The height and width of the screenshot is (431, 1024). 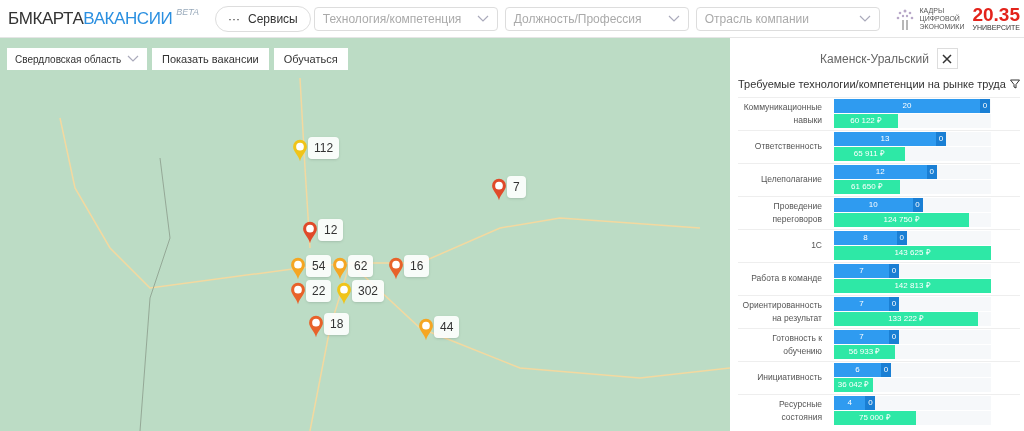 What do you see at coordinates (907, 106) in the screenshot?
I see `vacancy-count-bar: 20` at bounding box center [907, 106].